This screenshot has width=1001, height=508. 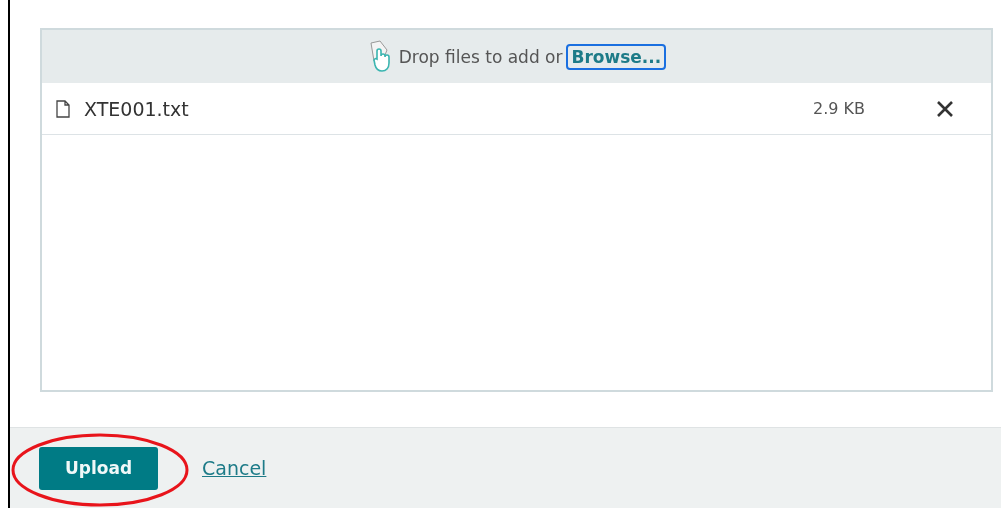 I want to click on upload-button: Upload, so click(x=98, y=468).